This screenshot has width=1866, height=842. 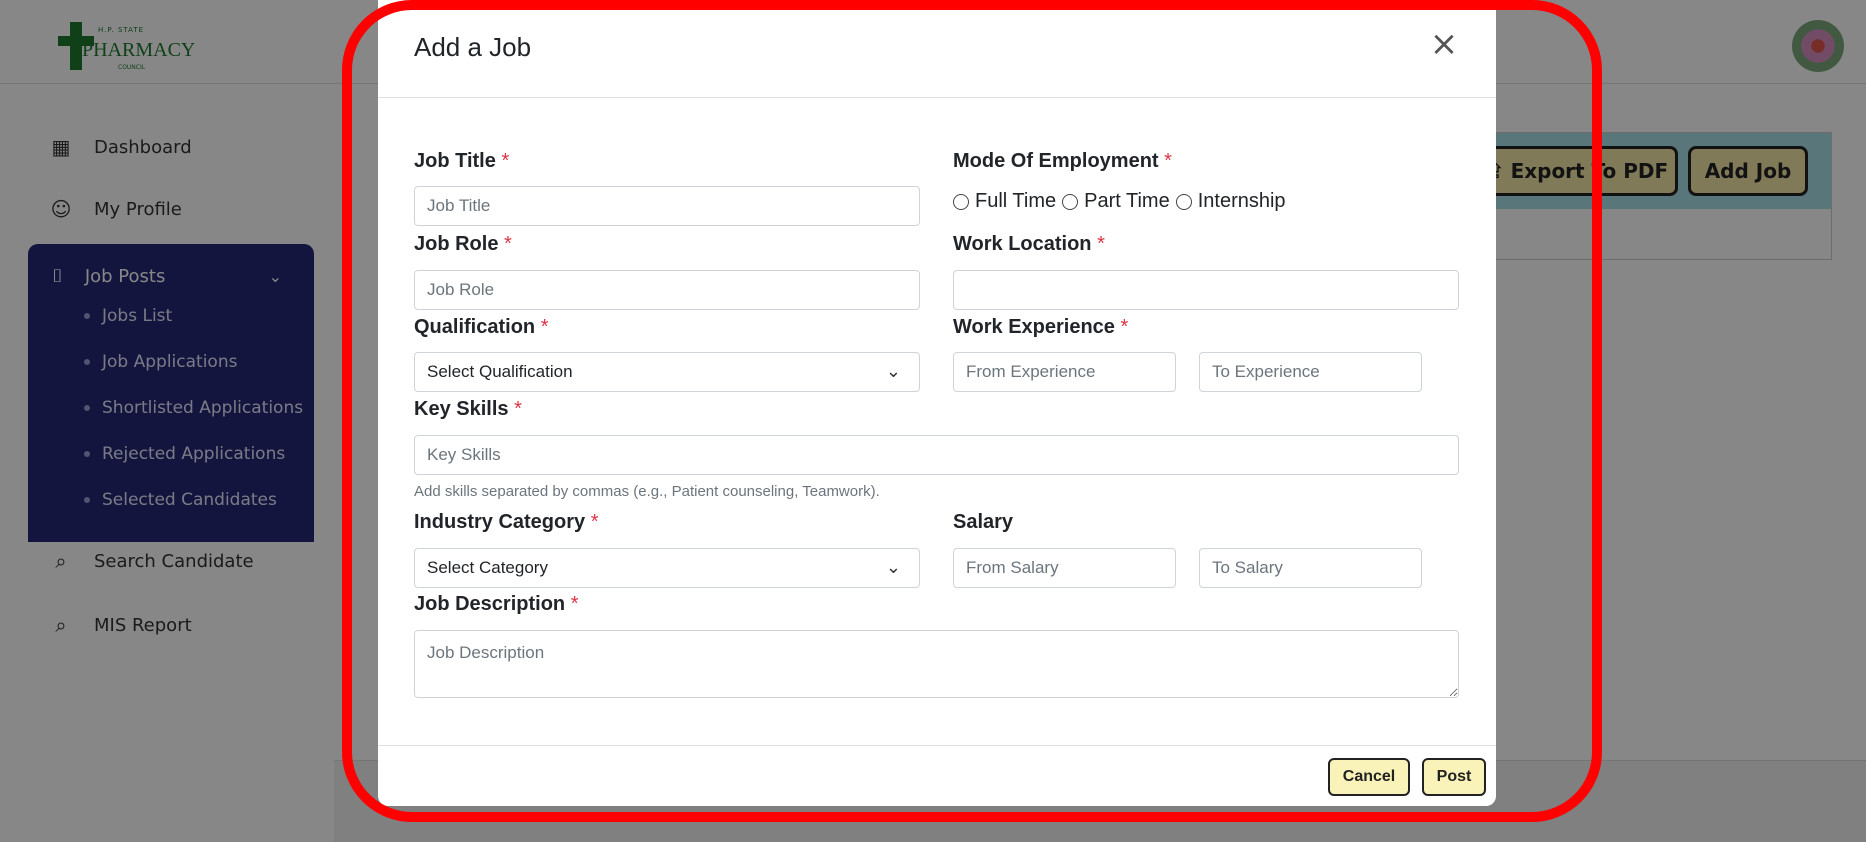 What do you see at coordinates (461, 409) in the screenshot?
I see `key-skills-label-text: Key Skills` at bounding box center [461, 409].